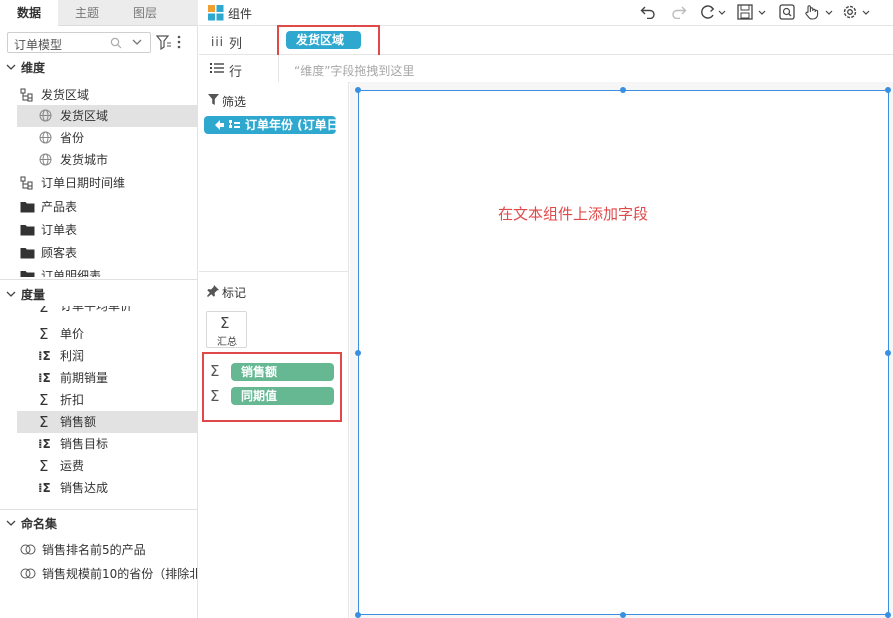  I want to click on redo-icon, so click(679, 12).